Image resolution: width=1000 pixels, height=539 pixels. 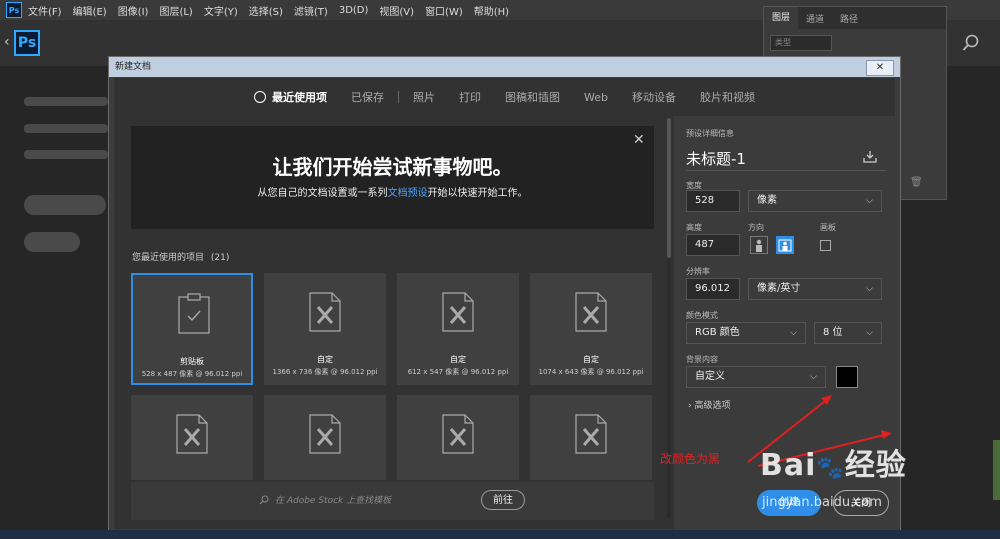 What do you see at coordinates (848, 333) in the screenshot?
I see `bit-depth-select: 8 位 ⌵` at bounding box center [848, 333].